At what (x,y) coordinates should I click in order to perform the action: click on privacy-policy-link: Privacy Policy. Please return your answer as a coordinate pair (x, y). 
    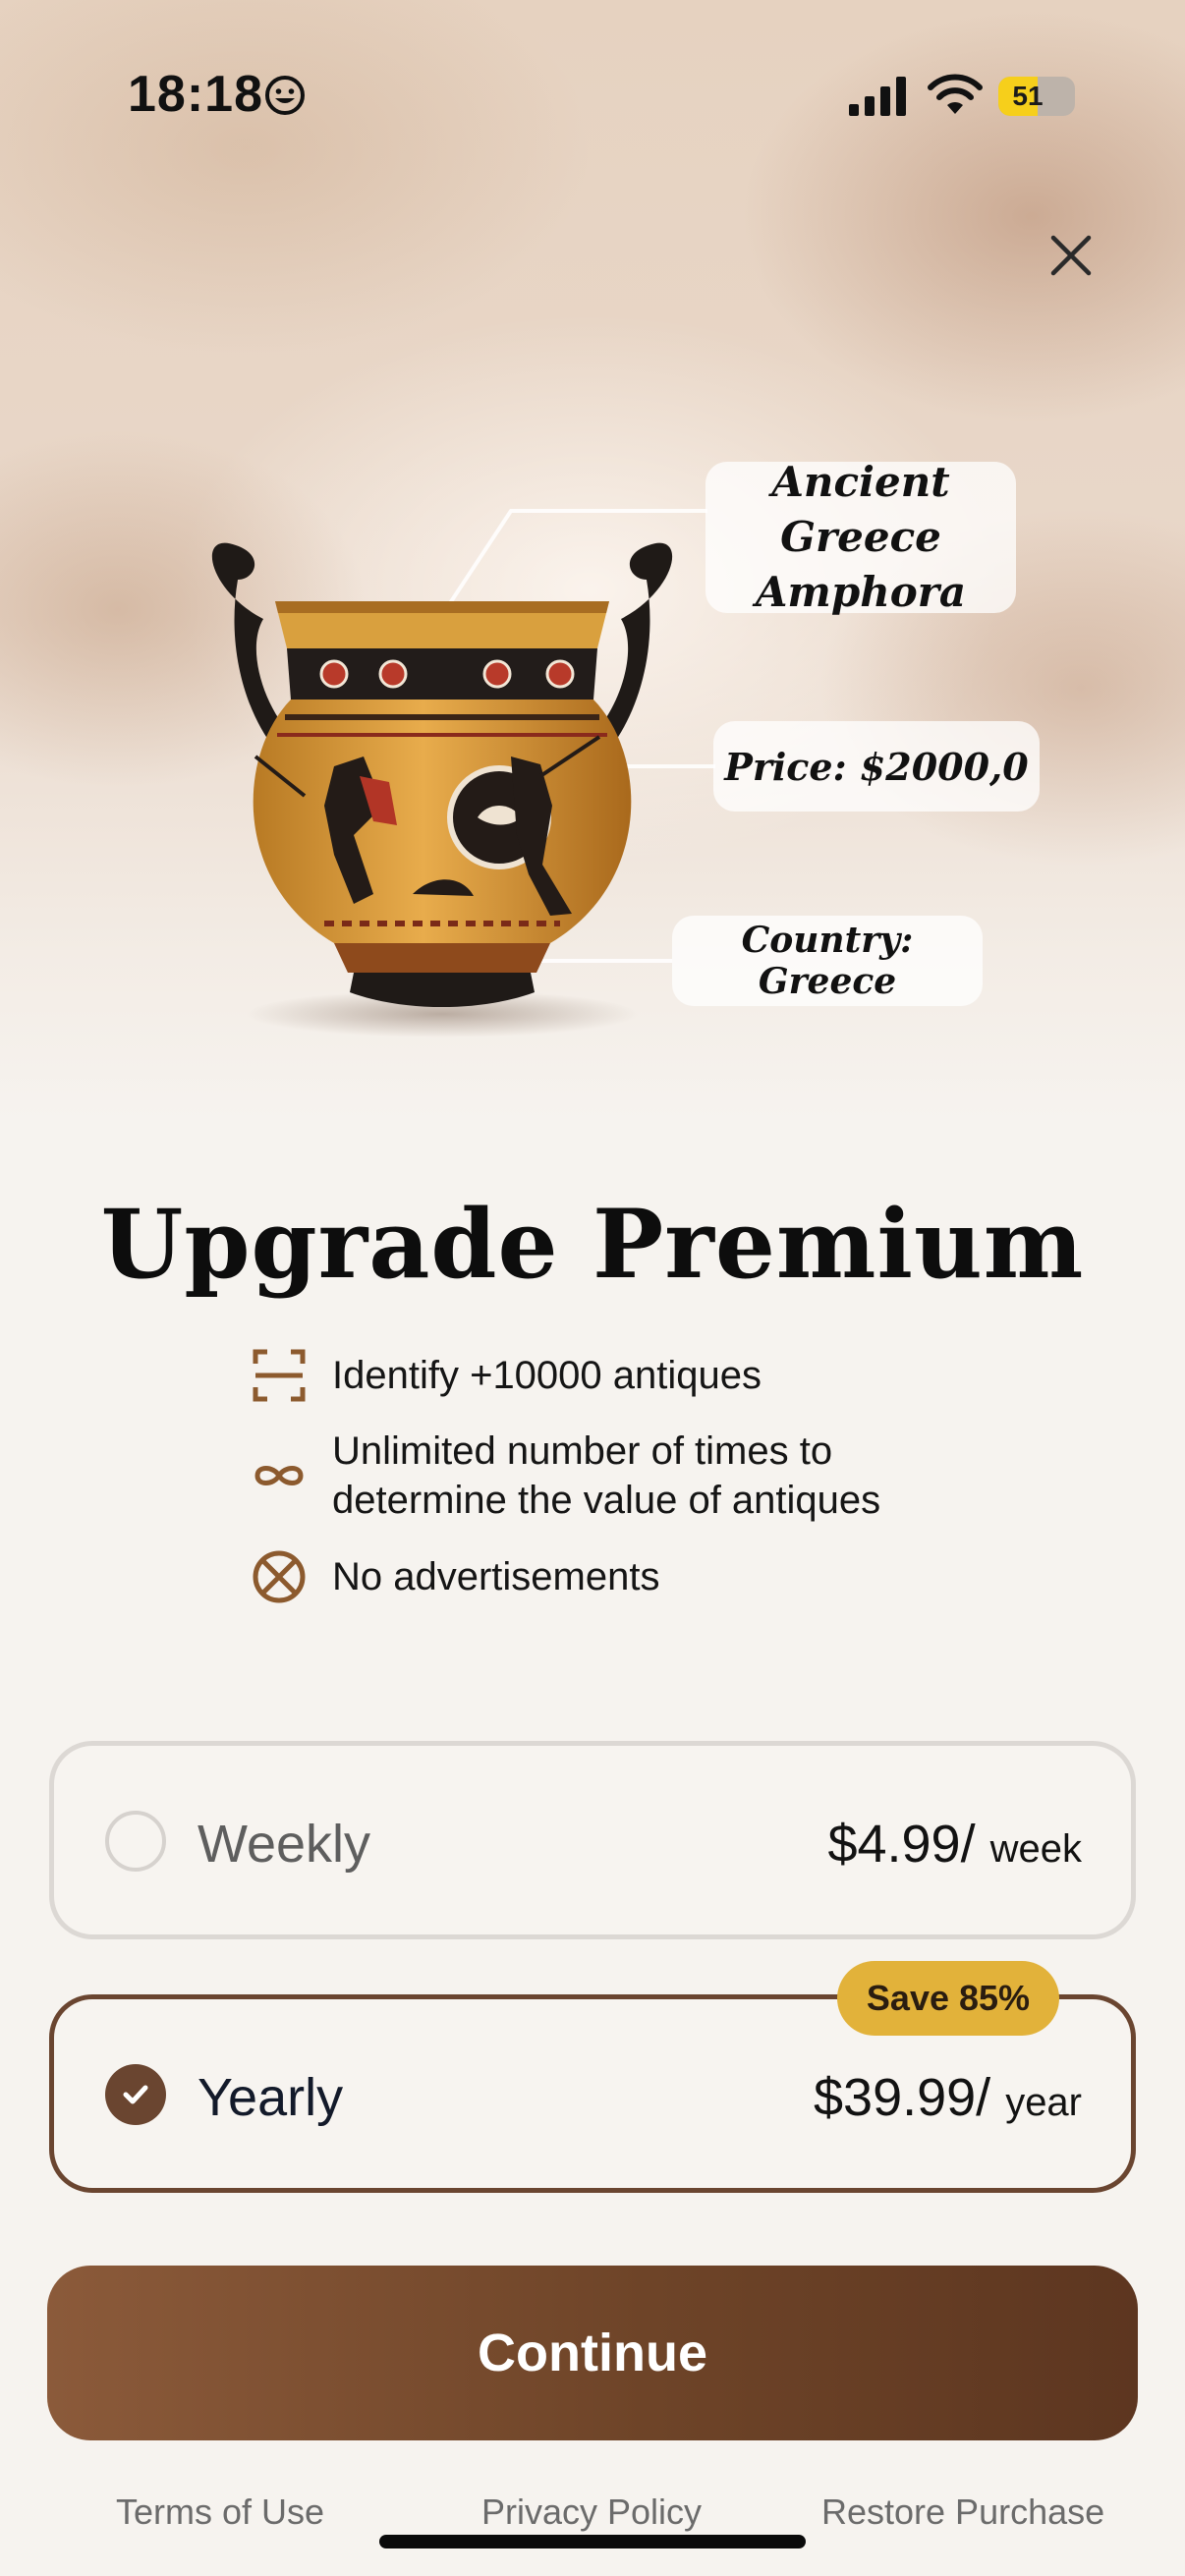
    Looking at the image, I should click on (592, 2512).